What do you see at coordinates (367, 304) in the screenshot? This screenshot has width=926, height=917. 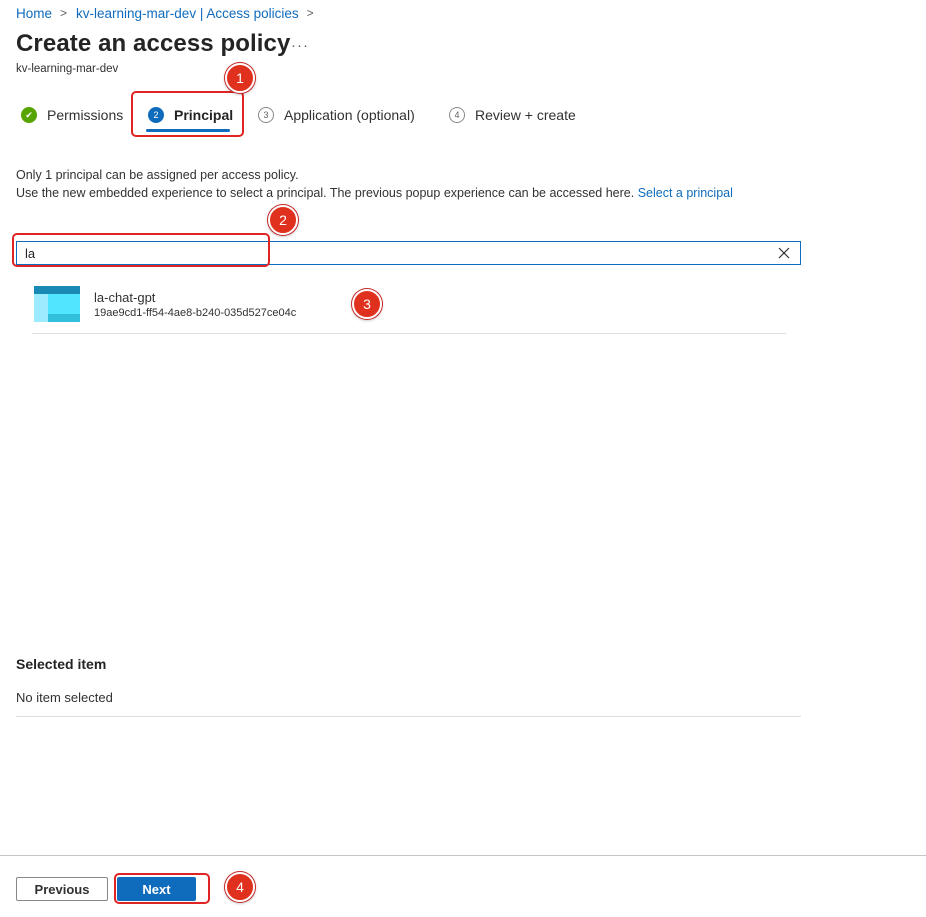 I see `annotation-badge-3: 3` at bounding box center [367, 304].